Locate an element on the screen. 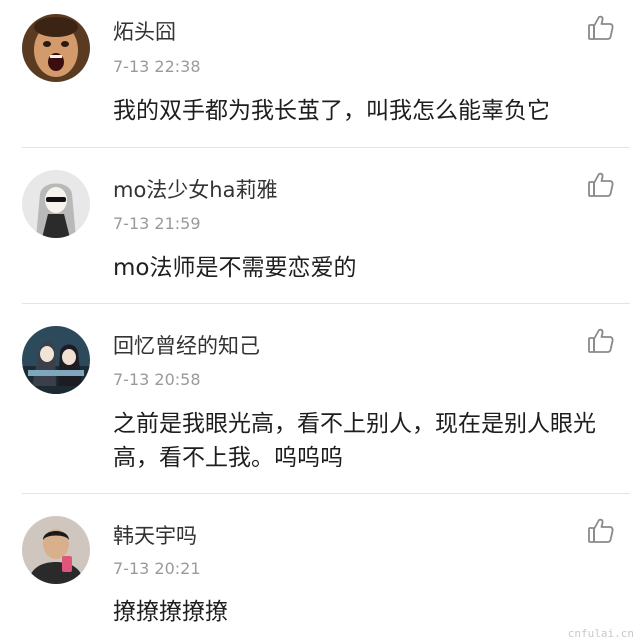 The width and height of the screenshot is (640, 642). comment-text: 我的双手都为我长茧了，叫我怎么能辜负它 is located at coordinates (331, 111).